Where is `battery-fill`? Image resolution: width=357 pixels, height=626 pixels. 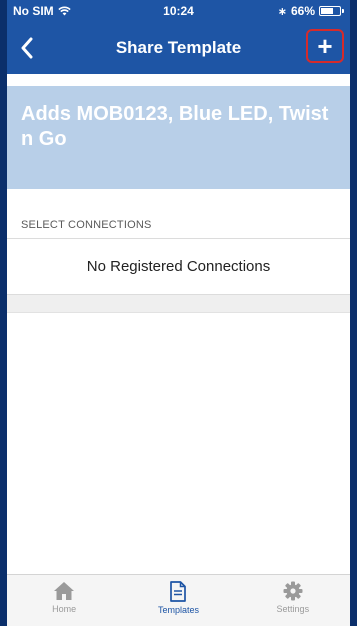
battery-fill is located at coordinates (327, 11).